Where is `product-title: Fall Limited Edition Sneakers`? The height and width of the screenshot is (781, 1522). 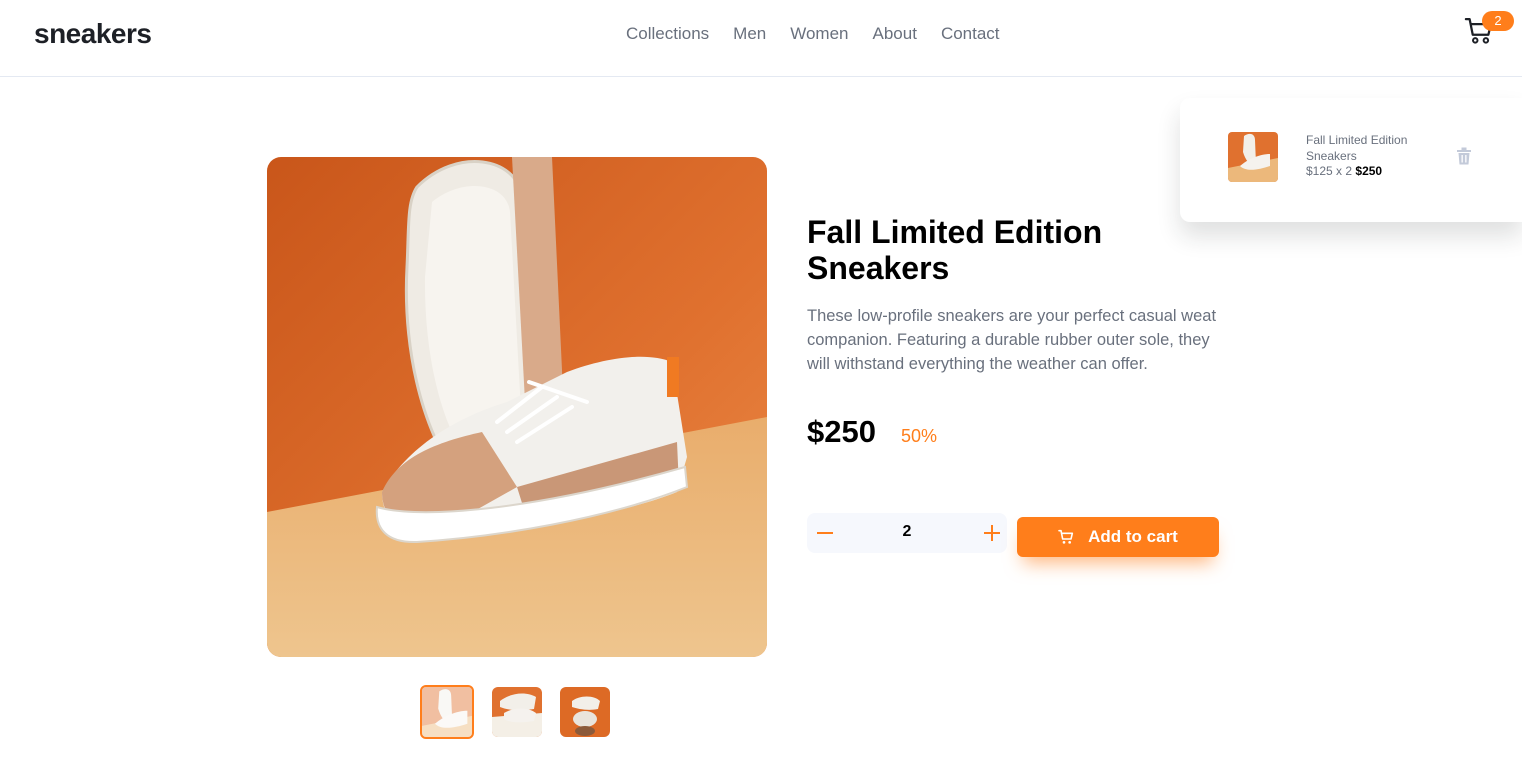 product-title: Fall Limited Edition Sneakers is located at coordinates (955, 250).